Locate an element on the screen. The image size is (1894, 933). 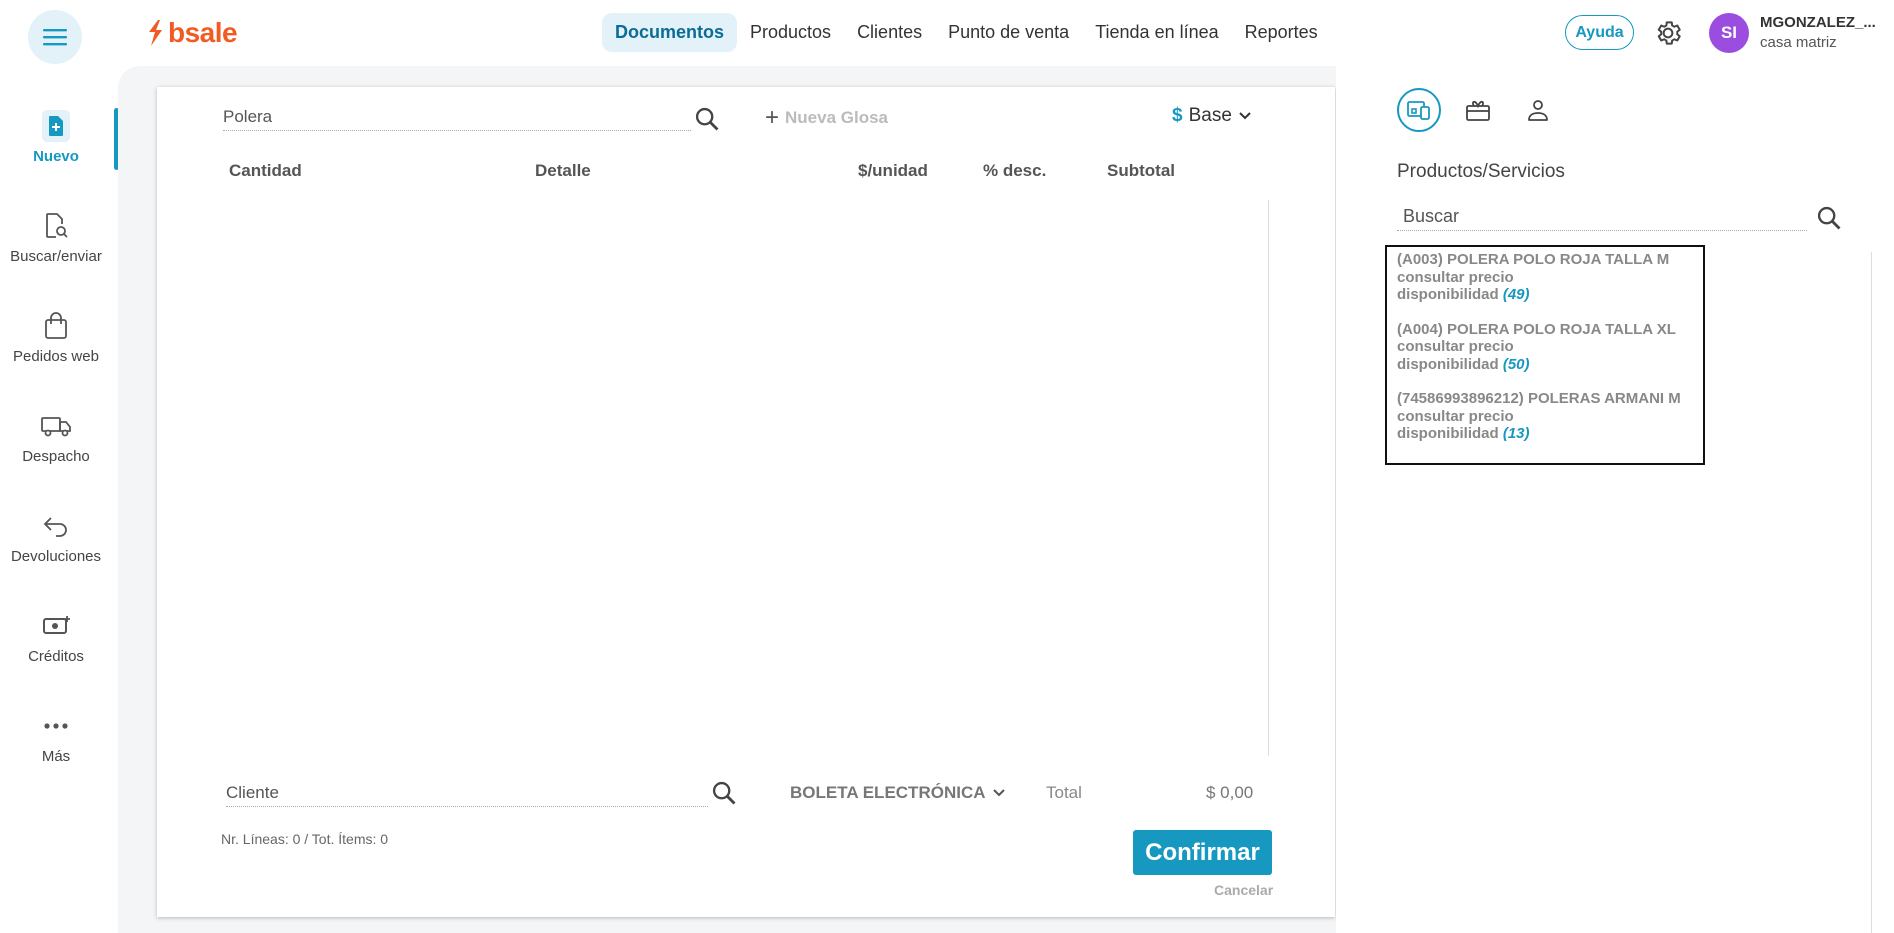
product-panel-search-input: Buscar is located at coordinates (1602, 218).